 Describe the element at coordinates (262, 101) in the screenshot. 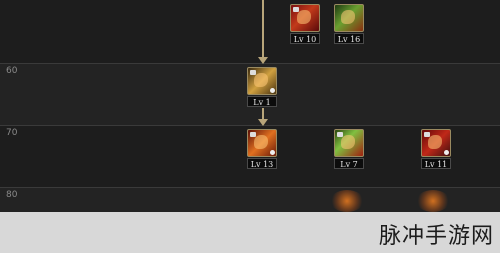

I see `skill-level-label: Lv 1` at that location.